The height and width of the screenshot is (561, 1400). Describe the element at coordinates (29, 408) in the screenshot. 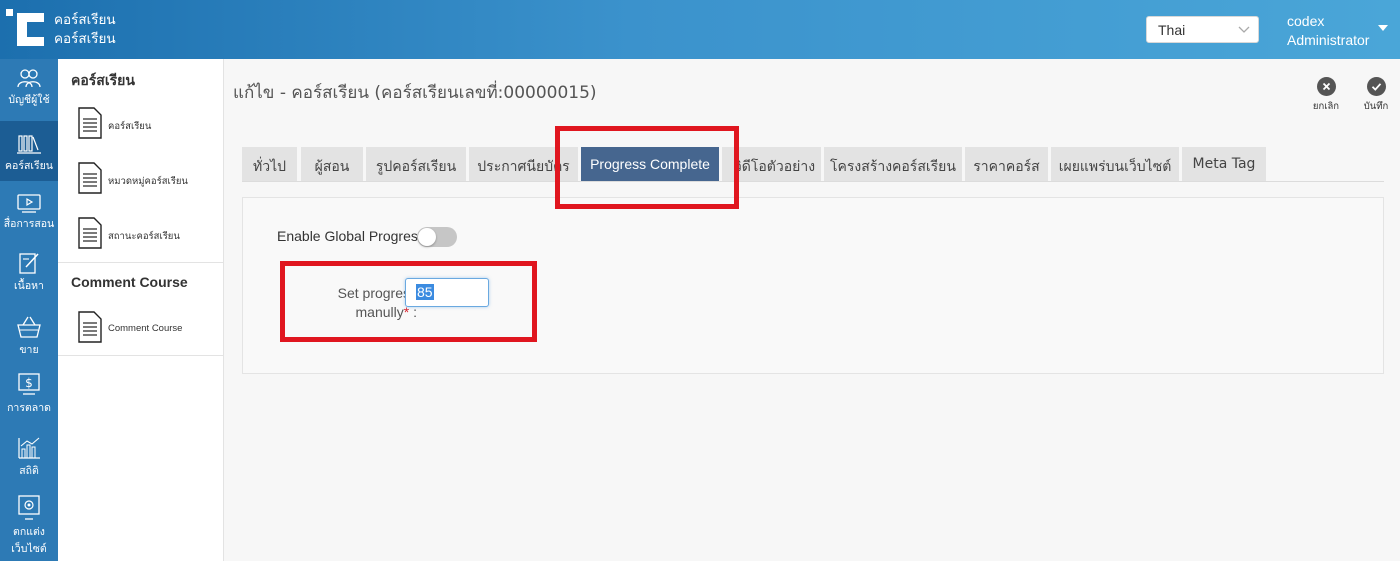

I see `nav-label-marketing: การตลาด` at that location.